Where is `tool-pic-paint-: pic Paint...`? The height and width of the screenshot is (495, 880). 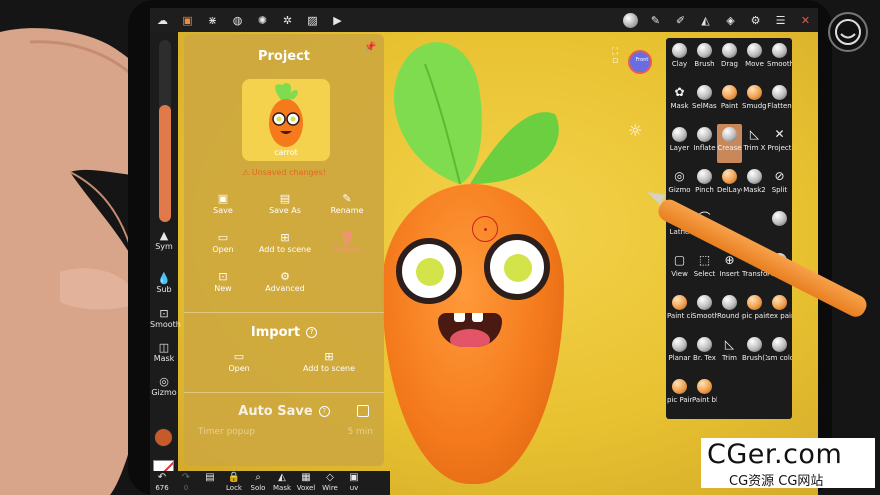
tool-pic-paint-: pic Paint... is located at coordinates (679, 395).